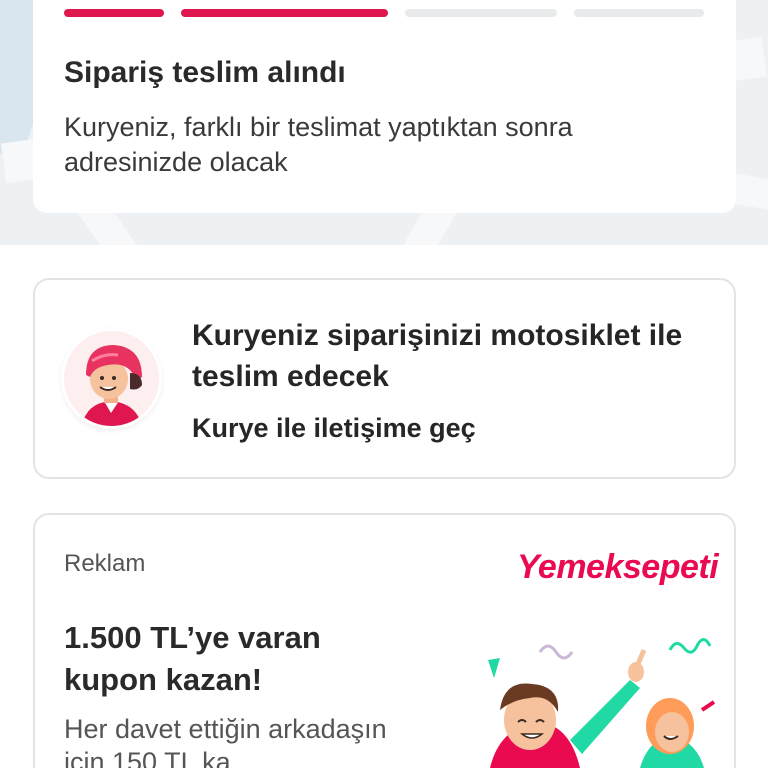  Describe the element at coordinates (602, 703) in the screenshot. I see `friends-celebration-illustration` at that location.